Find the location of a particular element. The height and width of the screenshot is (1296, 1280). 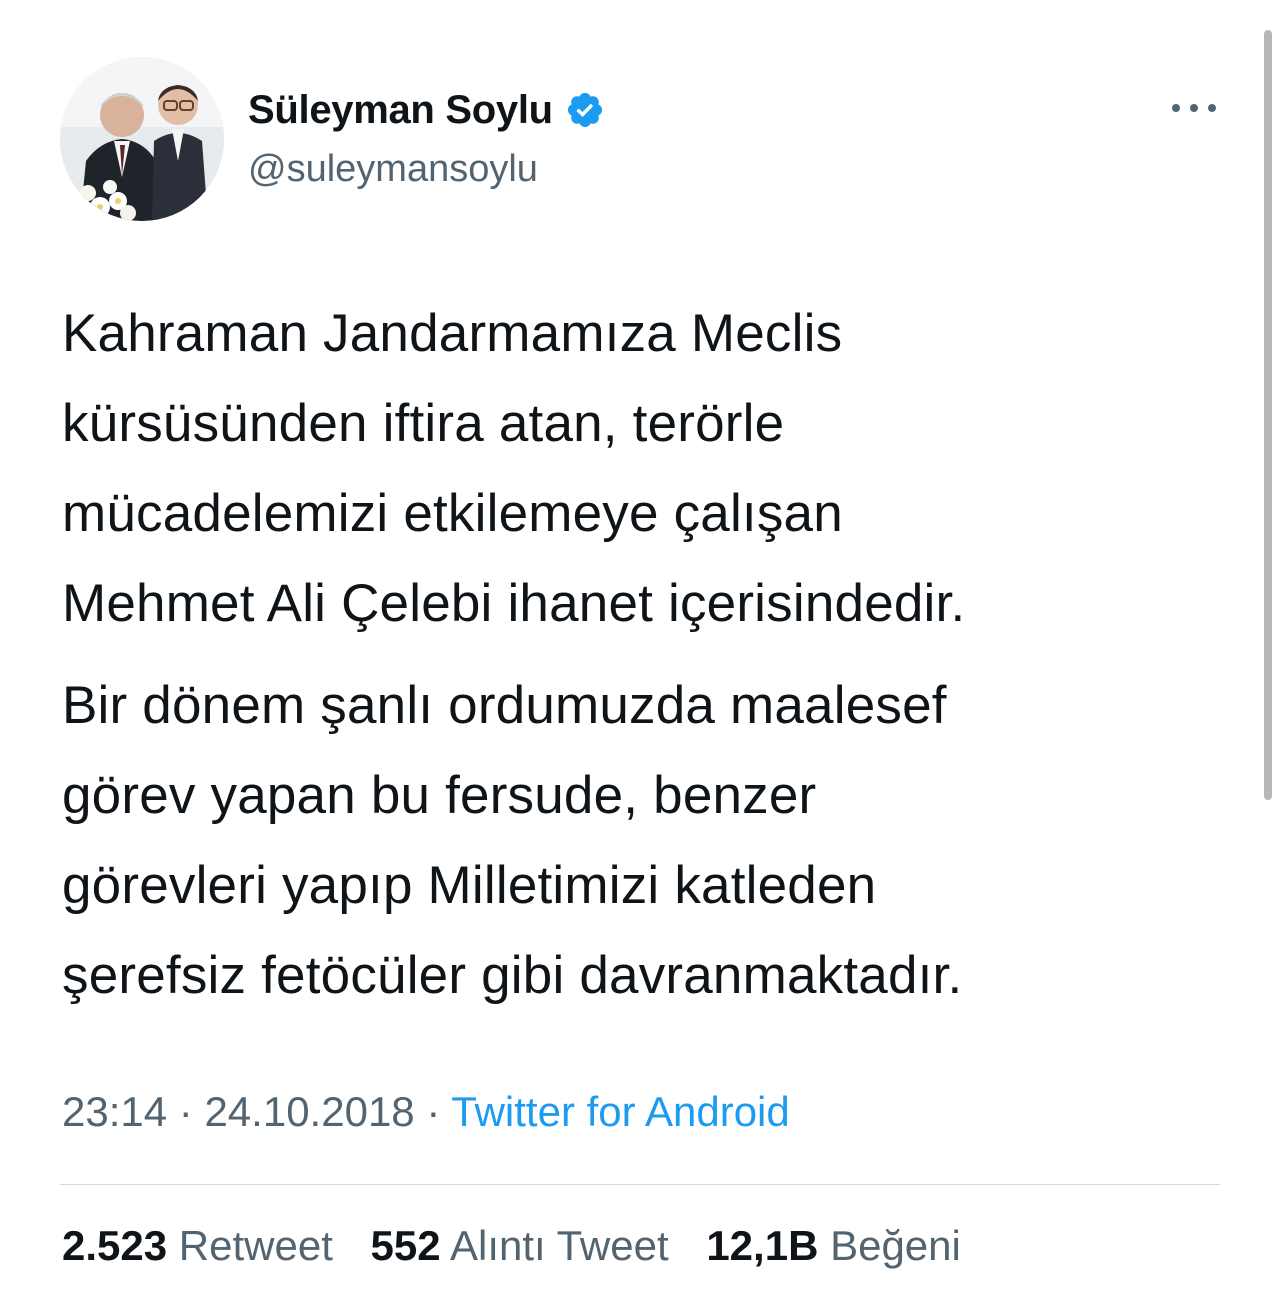

tweet-meta: 23:14 · 24.10.2018 · Twitter for Android is located at coordinates (426, 1112).